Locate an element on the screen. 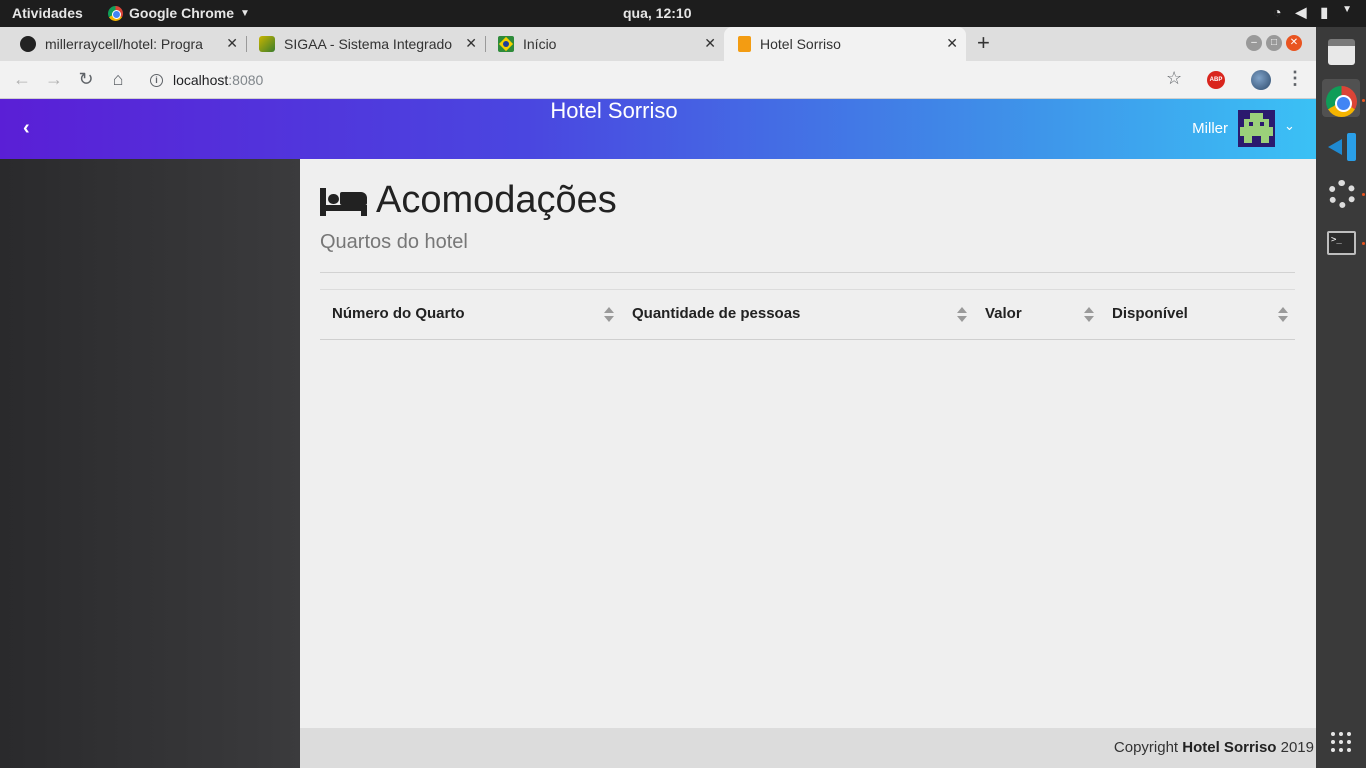 This screenshot has height=768, width=1366. copyright-brand: Hotel Sorriso is located at coordinates (1229, 747).